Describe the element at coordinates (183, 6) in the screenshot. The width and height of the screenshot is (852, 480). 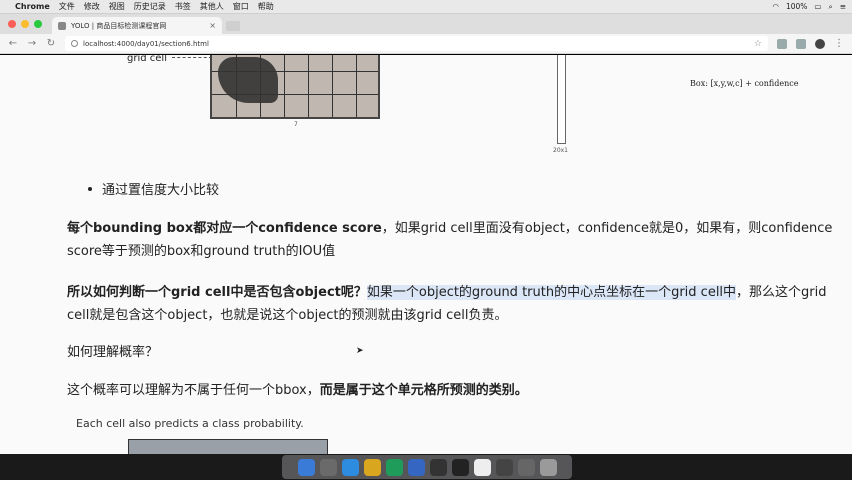
I see `menu-bookmarks: 书签` at that location.